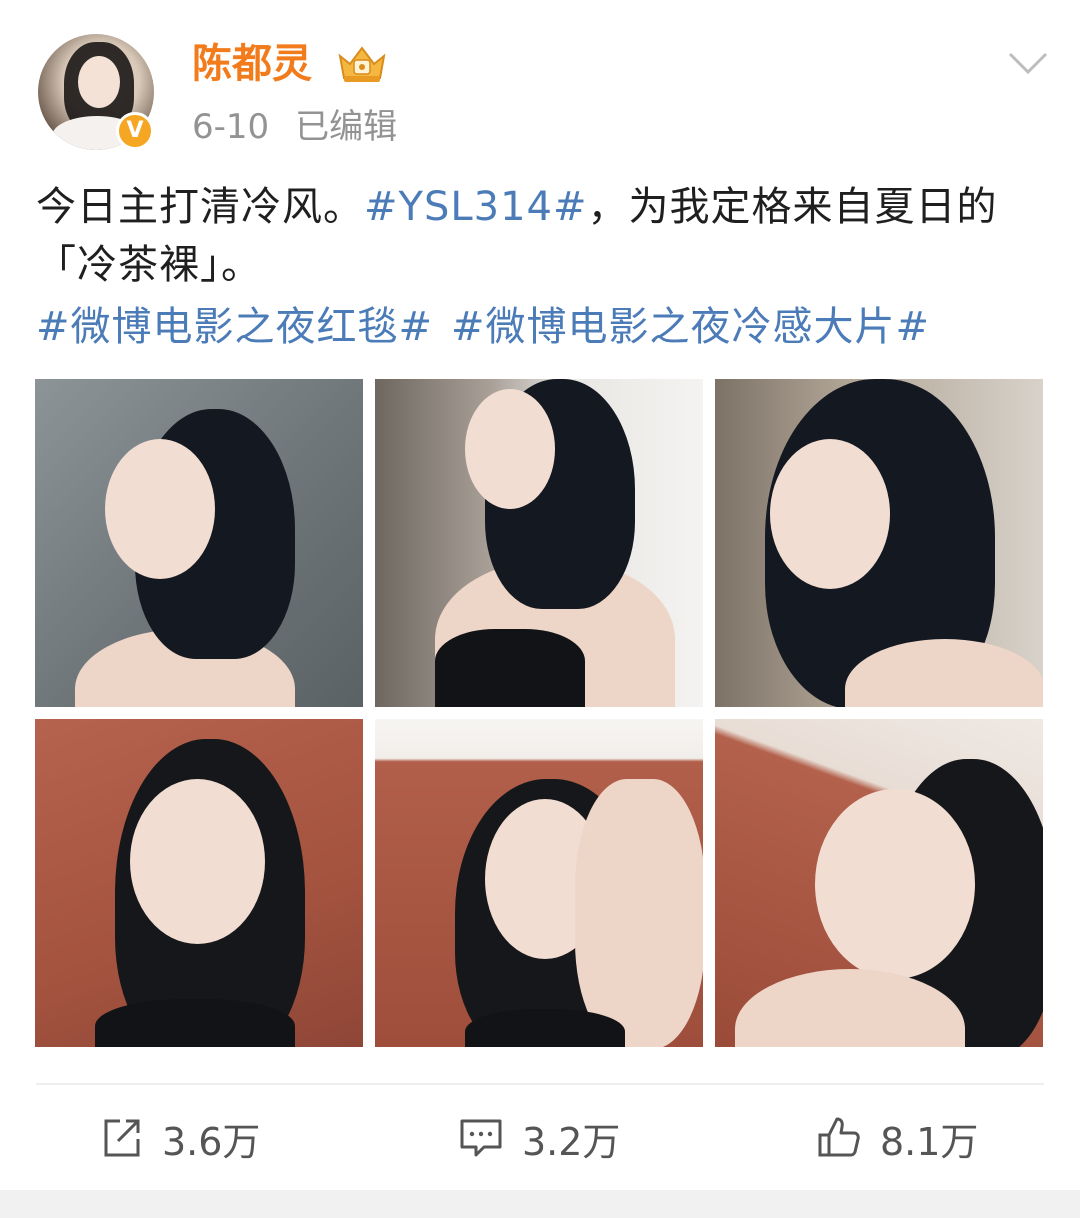 This screenshot has height=1218, width=1080. I want to click on hashtag-row: #微博电影之夜红毯# #微博电影之夜冷感大片#, so click(541, 327).